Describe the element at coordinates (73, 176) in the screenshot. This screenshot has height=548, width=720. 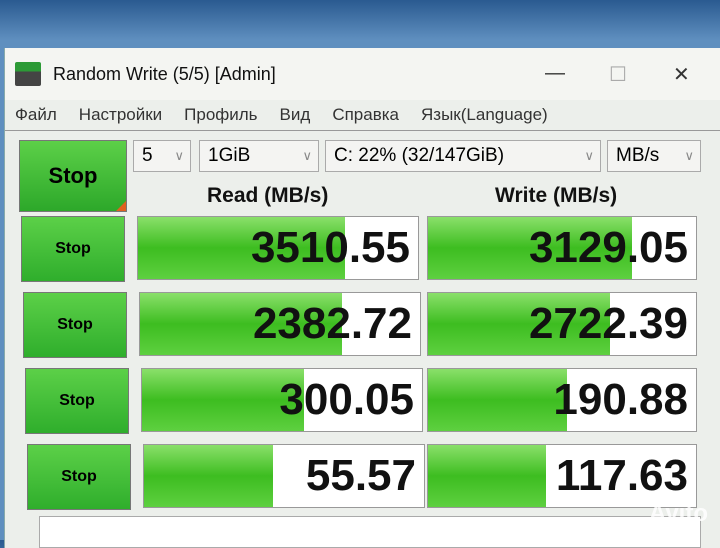
I see `all-stop-button: Stop` at that location.